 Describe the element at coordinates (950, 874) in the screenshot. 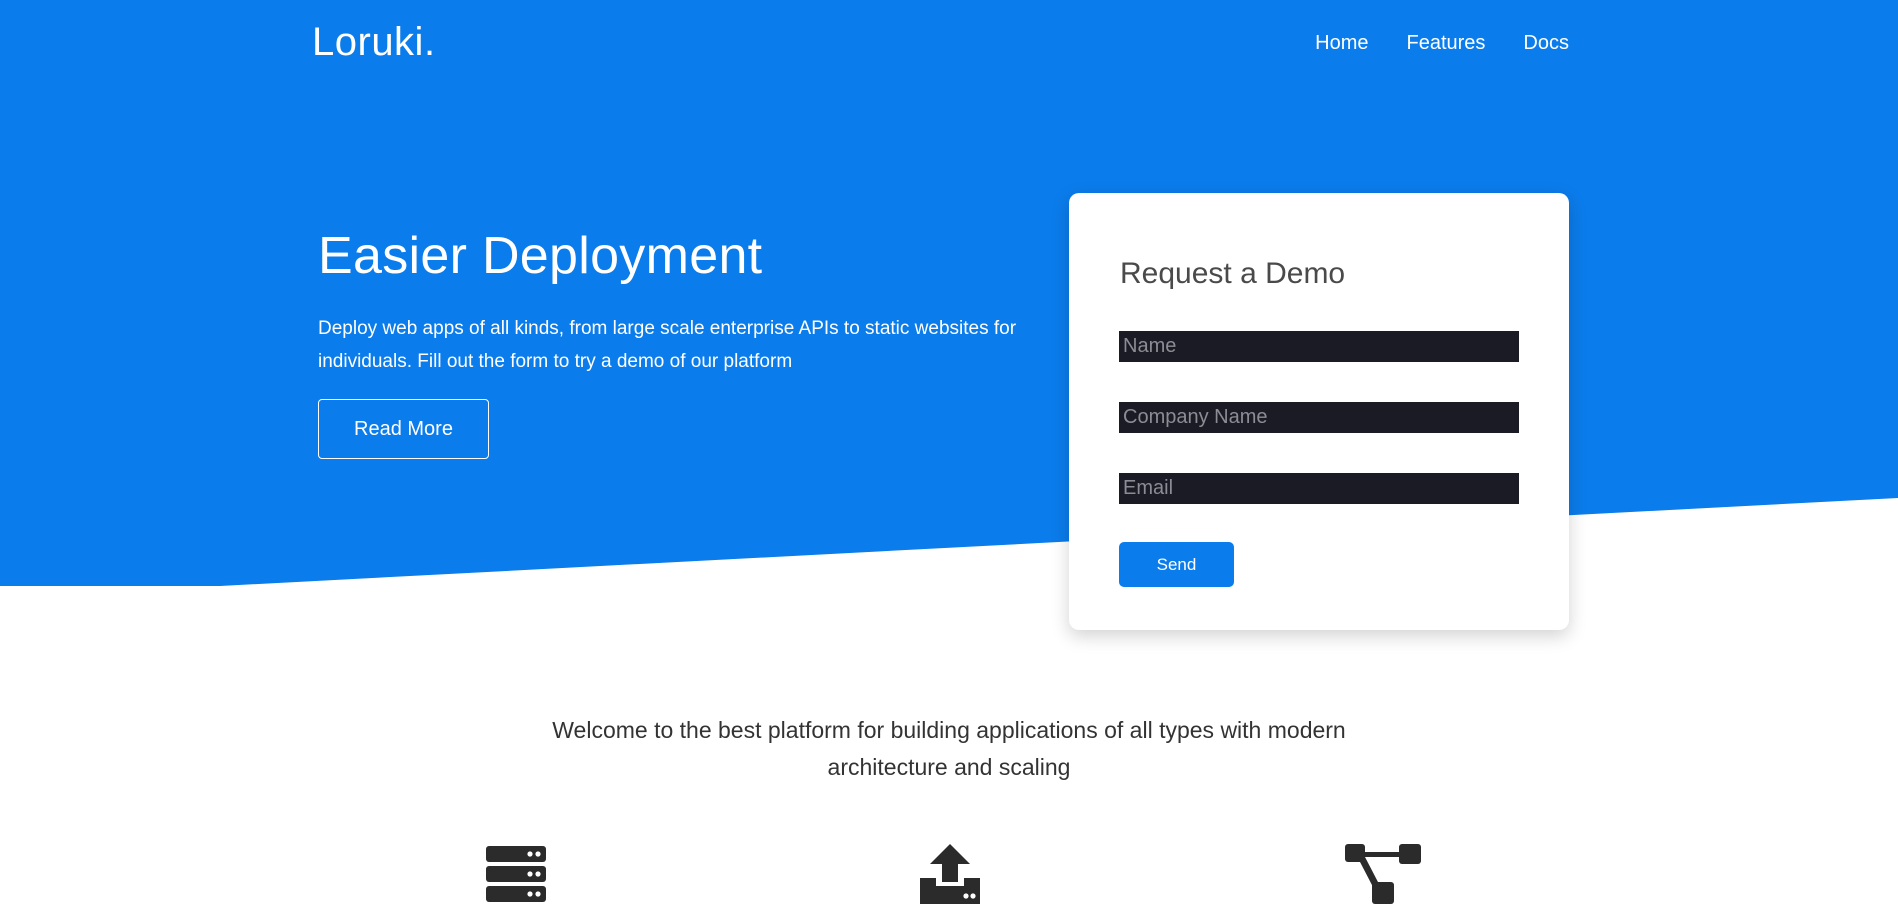

I see `upload-icon` at that location.